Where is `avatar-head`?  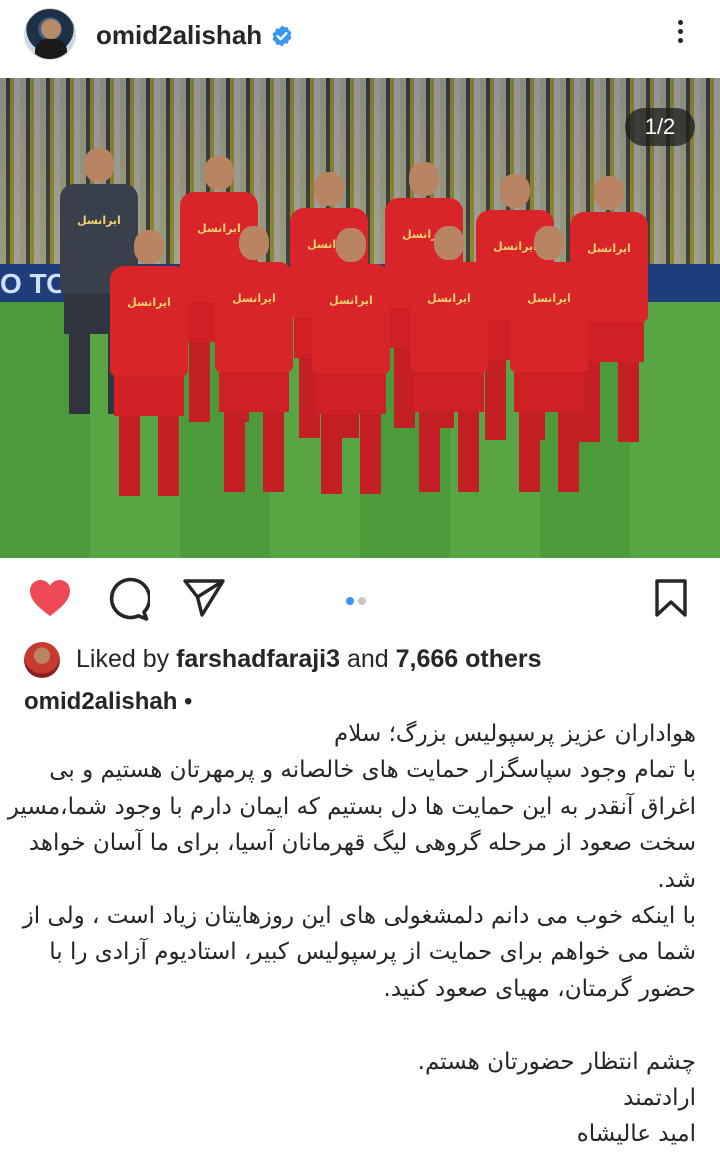
avatar-head is located at coordinates (51, 29).